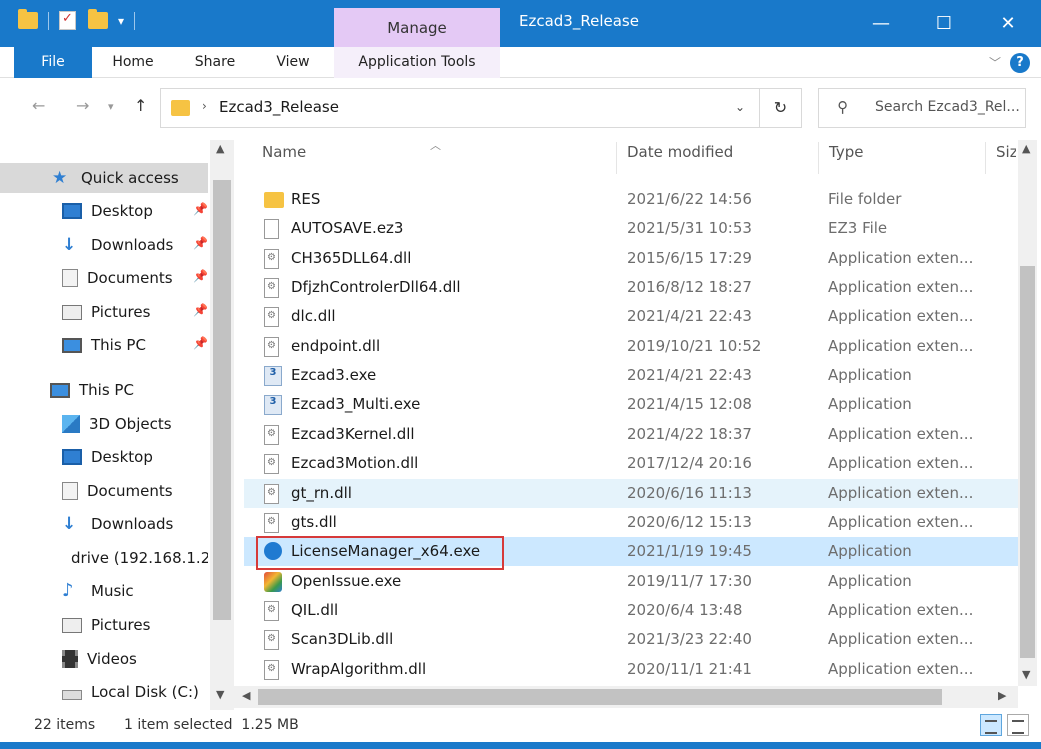  I want to click on column-header-date: Date modified, so click(680, 157).